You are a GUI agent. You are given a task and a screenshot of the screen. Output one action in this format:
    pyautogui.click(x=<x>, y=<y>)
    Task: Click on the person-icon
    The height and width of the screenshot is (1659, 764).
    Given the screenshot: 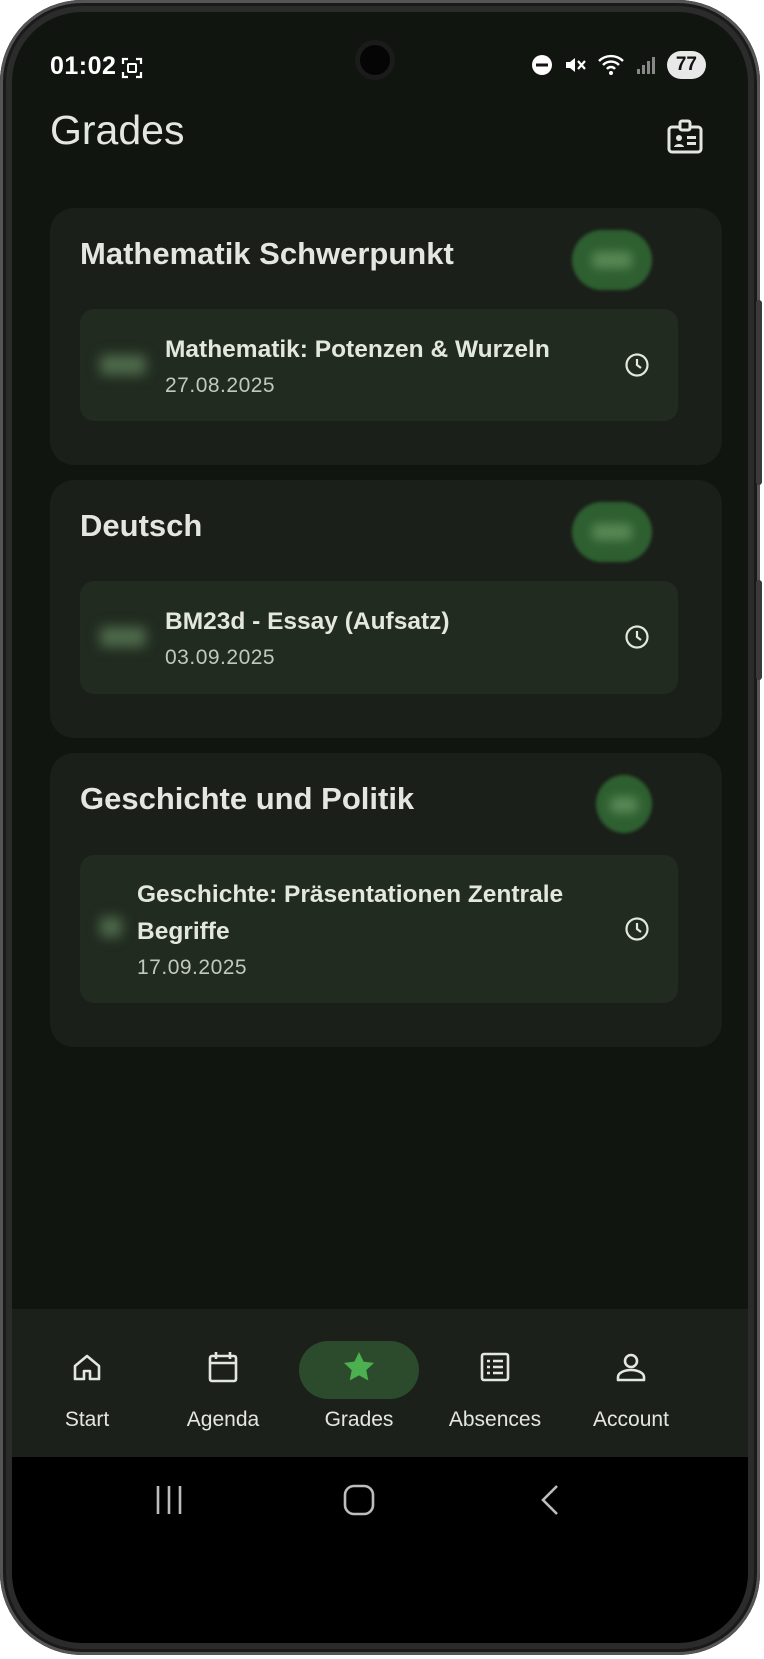 What is the action you would take?
    pyautogui.click(x=631, y=1367)
    